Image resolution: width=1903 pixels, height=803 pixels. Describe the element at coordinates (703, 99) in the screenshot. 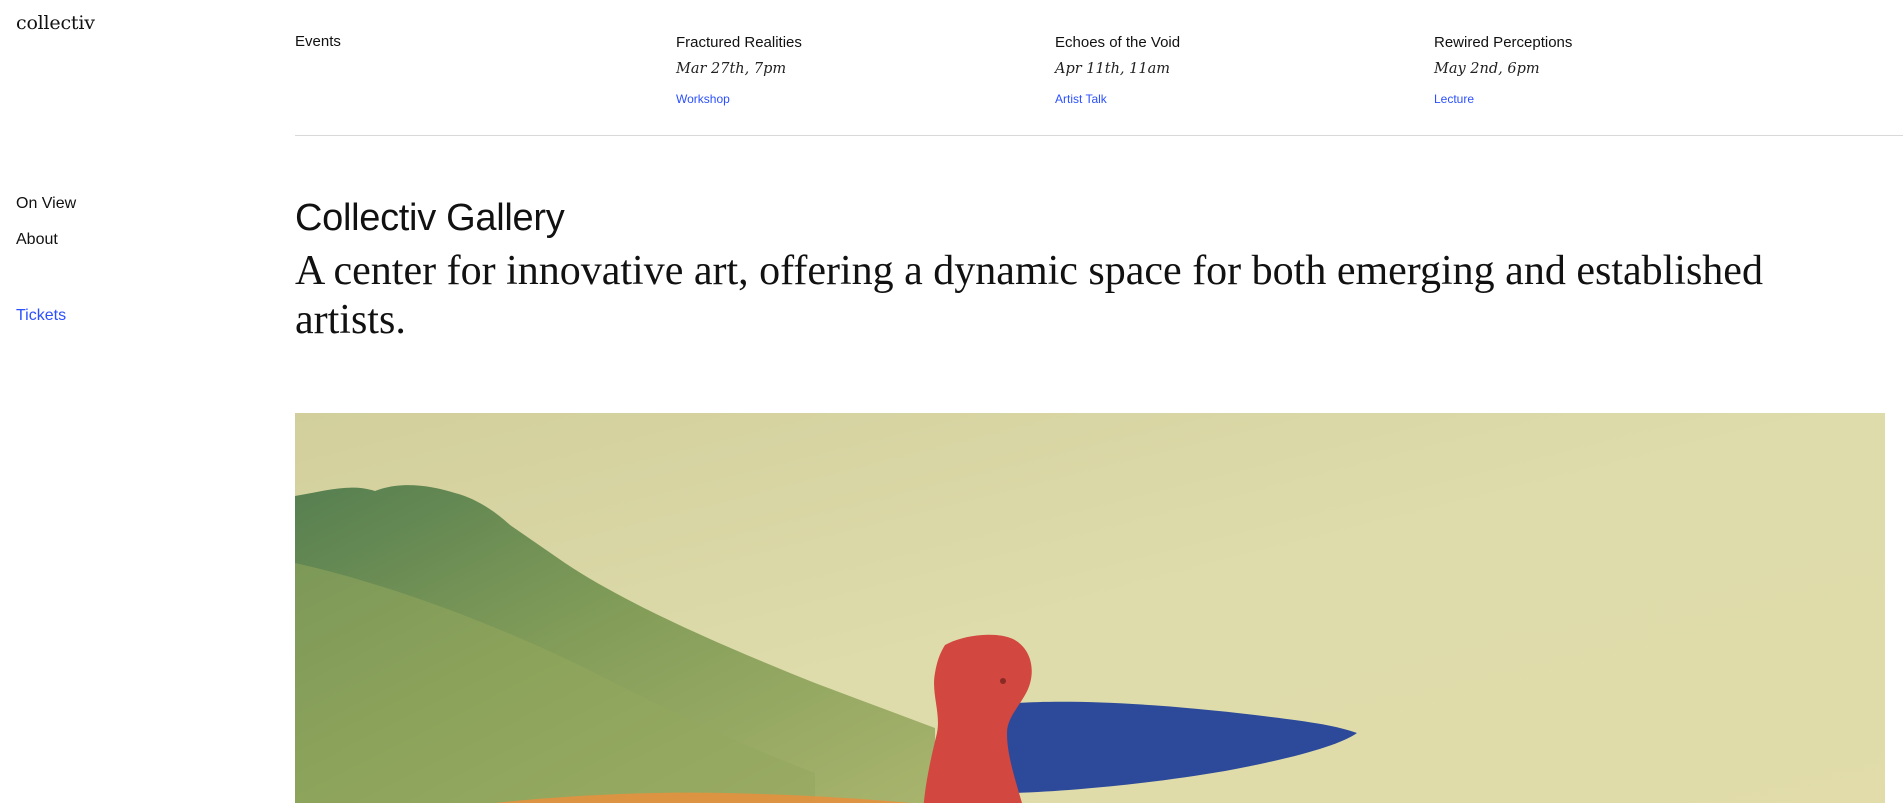

I see `event-tag: Workshop` at that location.